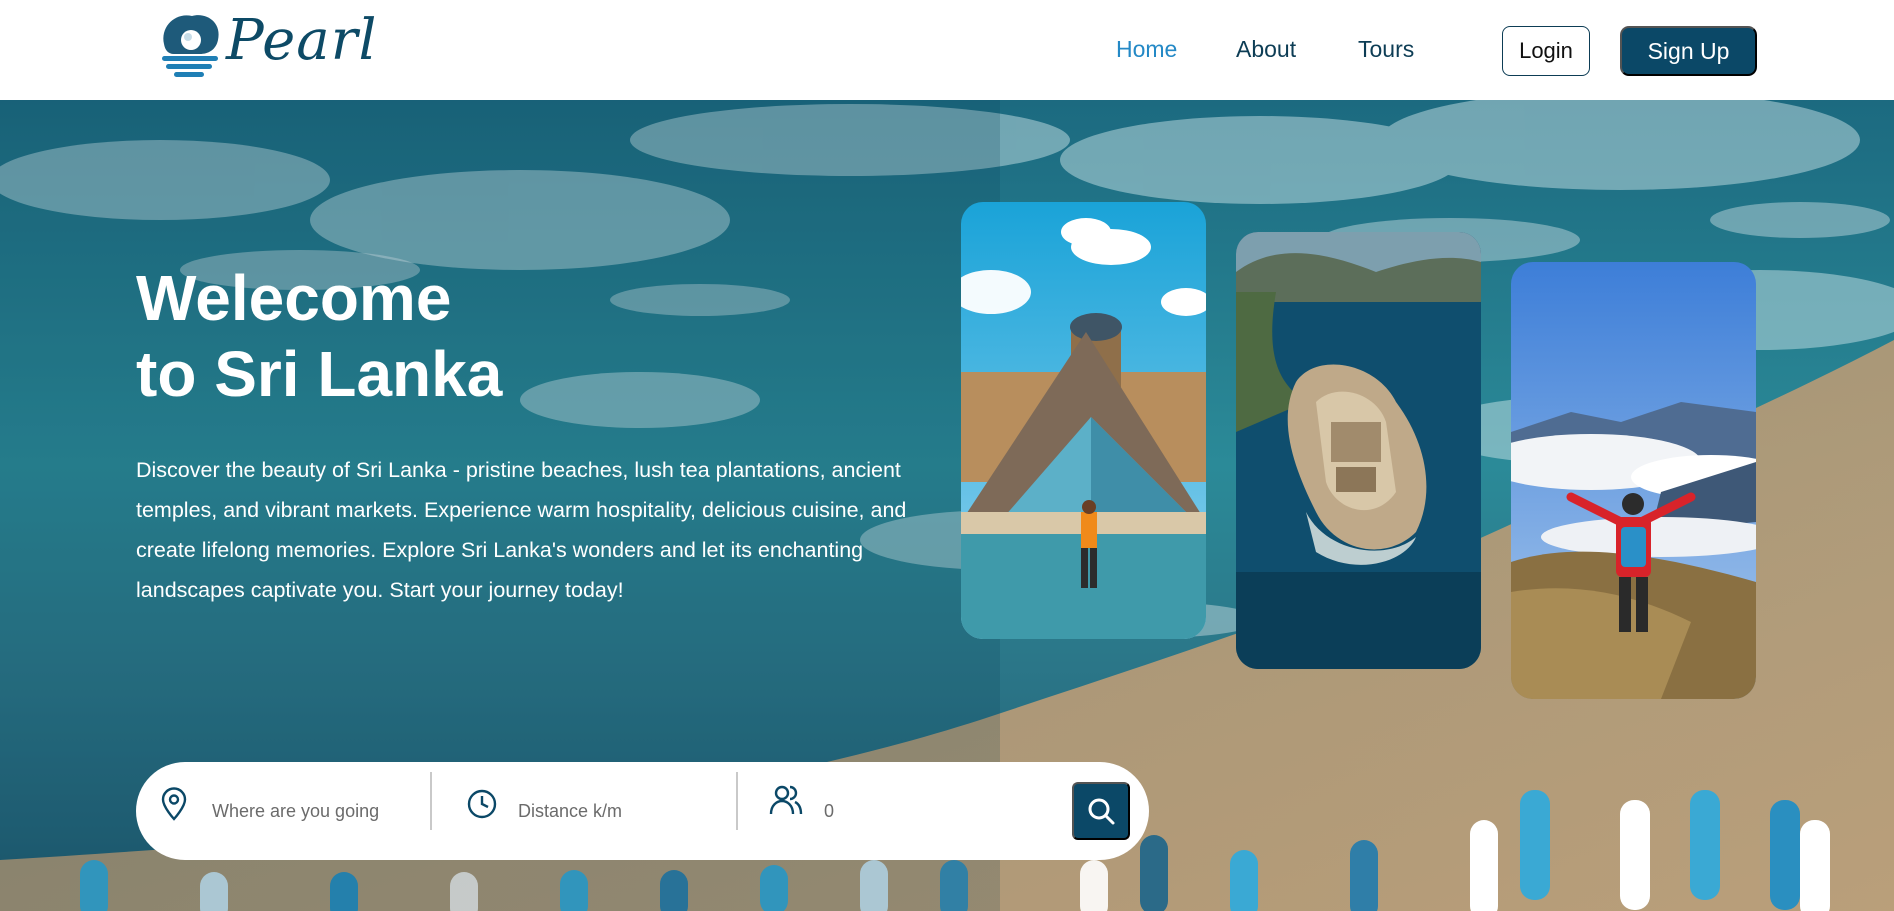 The image size is (1894, 911). Describe the element at coordinates (302, 40) in the screenshot. I see `brand-name: Pearl` at that location.